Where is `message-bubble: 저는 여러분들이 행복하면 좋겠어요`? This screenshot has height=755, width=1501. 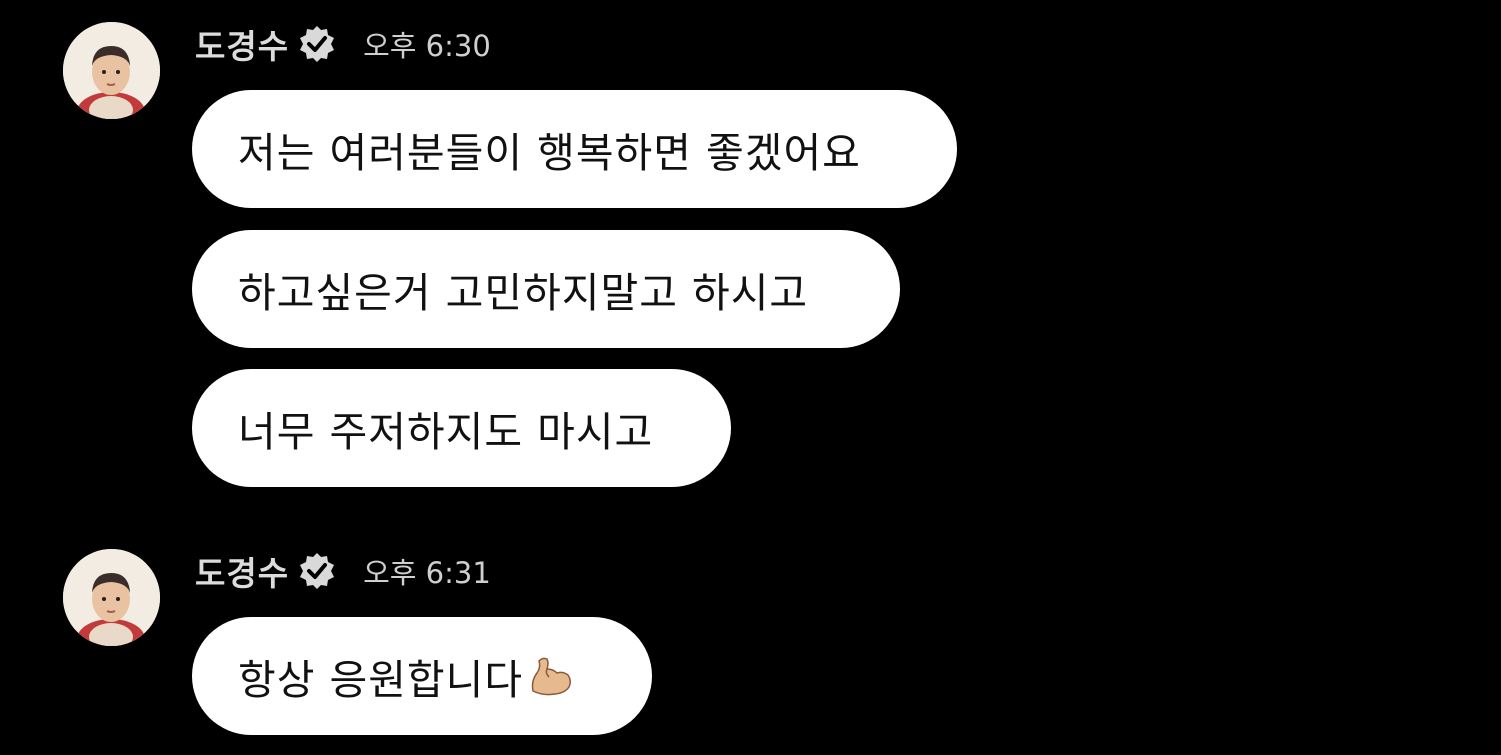 message-bubble: 저는 여러분들이 행복하면 좋겠어요 is located at coordinates (574, 149).